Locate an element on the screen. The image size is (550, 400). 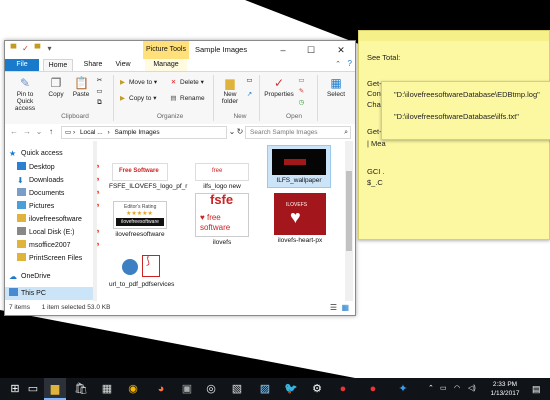
settings-icon: ⚙ is located at coordinates (317, 389).